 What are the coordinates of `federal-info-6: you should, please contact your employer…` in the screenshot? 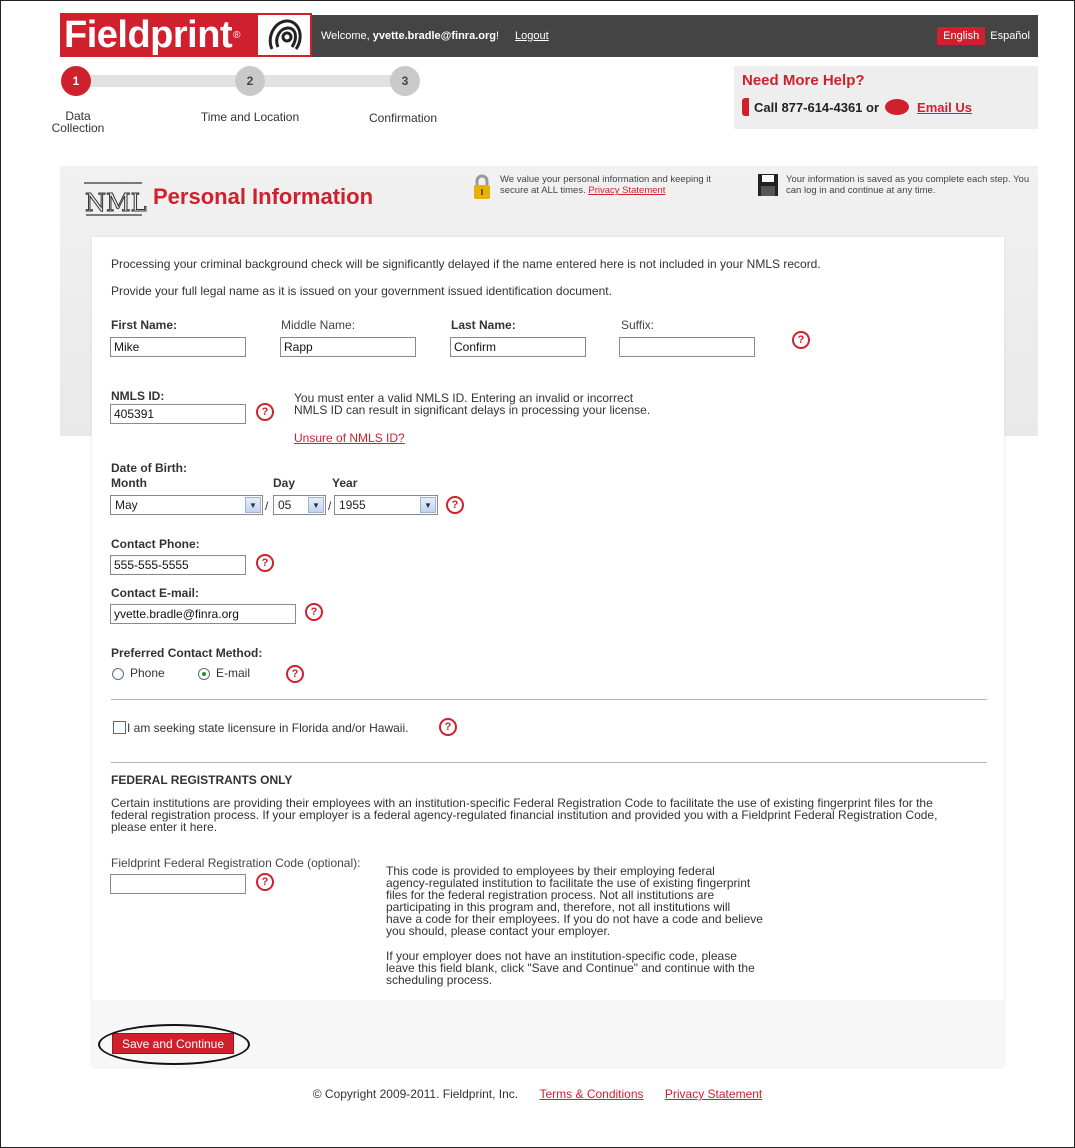 It's located at (498, 931).